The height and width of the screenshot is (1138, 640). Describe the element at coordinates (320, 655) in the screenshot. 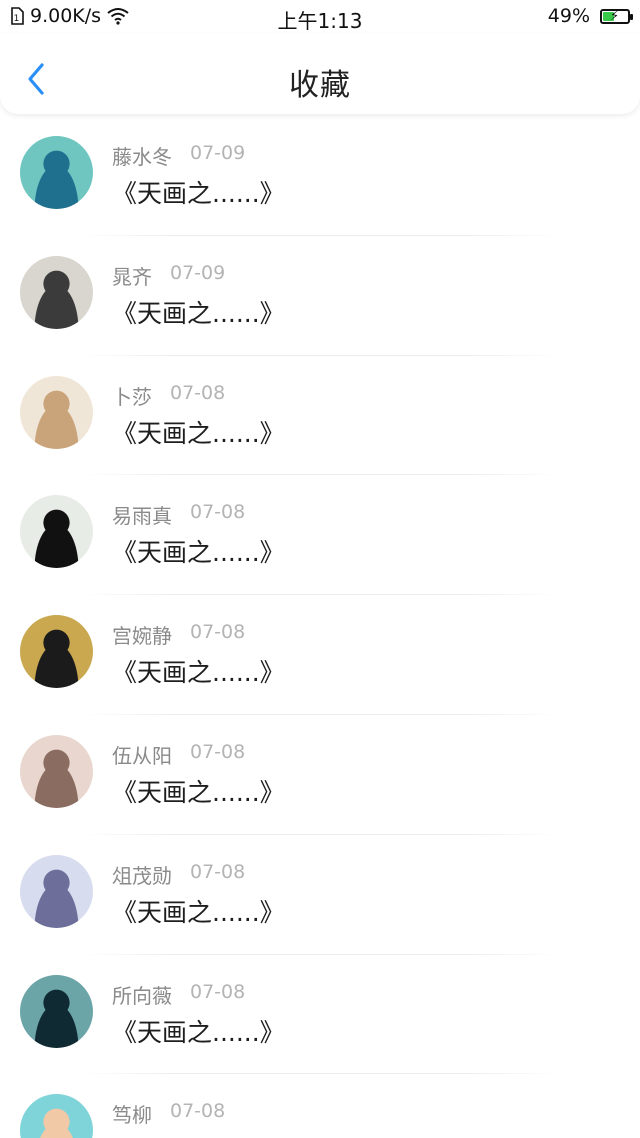

I see `list-item: 宫婉静 07-08 《天画之......》` at that location.